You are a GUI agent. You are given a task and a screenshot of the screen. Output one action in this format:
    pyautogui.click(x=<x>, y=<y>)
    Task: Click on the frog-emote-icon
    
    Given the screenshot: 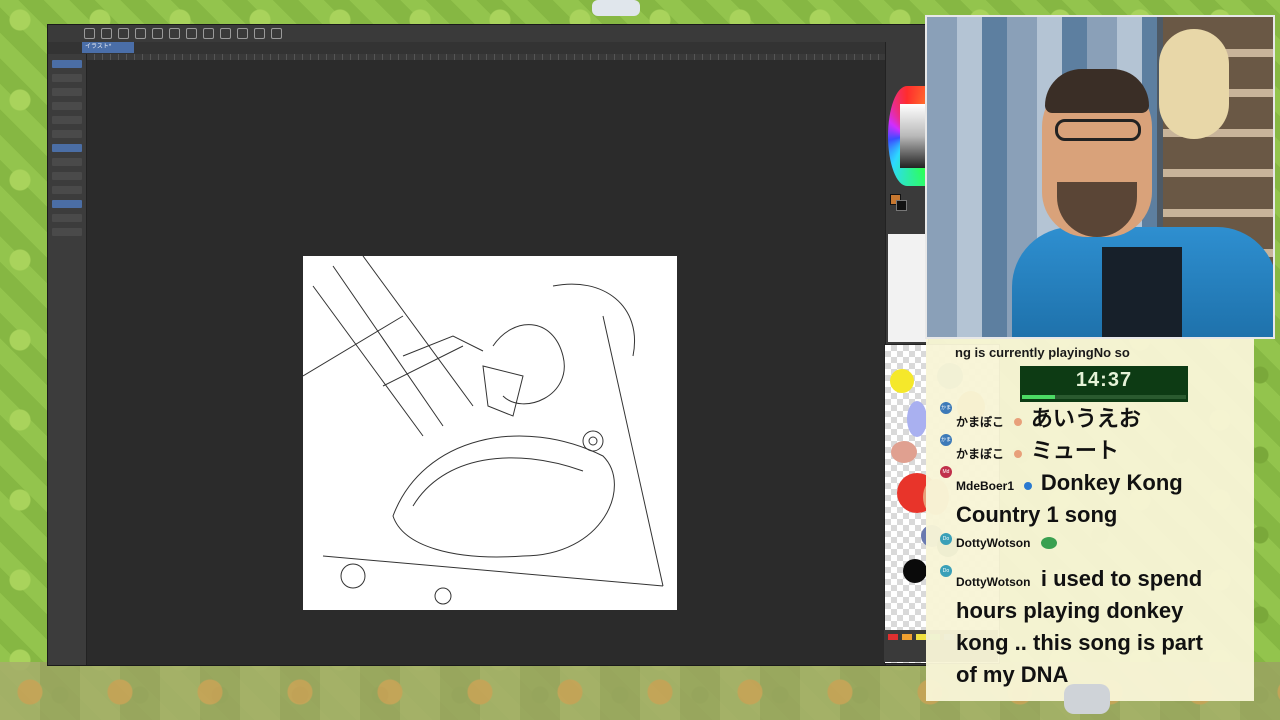 What is the action you would take?
    pyautogui.click(x=1048, y=542)
    